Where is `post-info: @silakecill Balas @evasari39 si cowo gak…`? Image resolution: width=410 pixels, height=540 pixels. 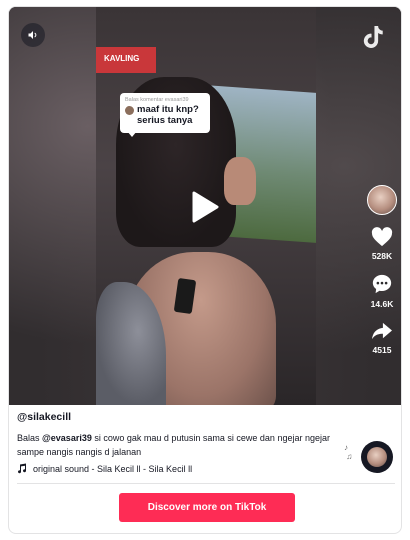
post-info: @silakecill Balas @evasari39 si cowo gak… is located at coordinates (206, 442).